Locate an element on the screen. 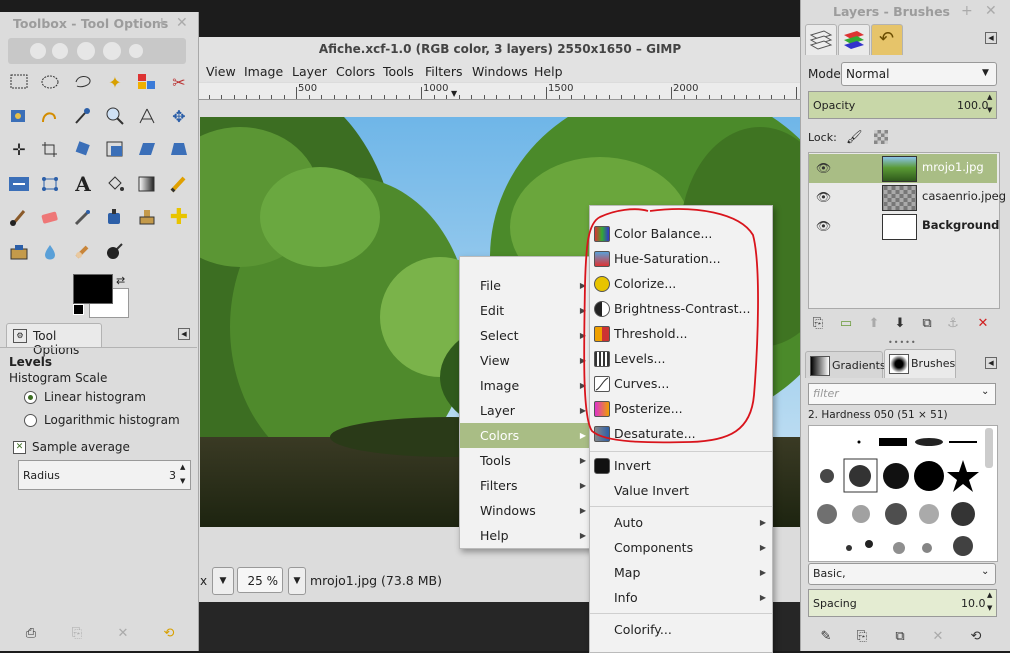 This screenshot has height=653, width=1010. radius-down-icon: ▼ is located at coordinates (182, 481).